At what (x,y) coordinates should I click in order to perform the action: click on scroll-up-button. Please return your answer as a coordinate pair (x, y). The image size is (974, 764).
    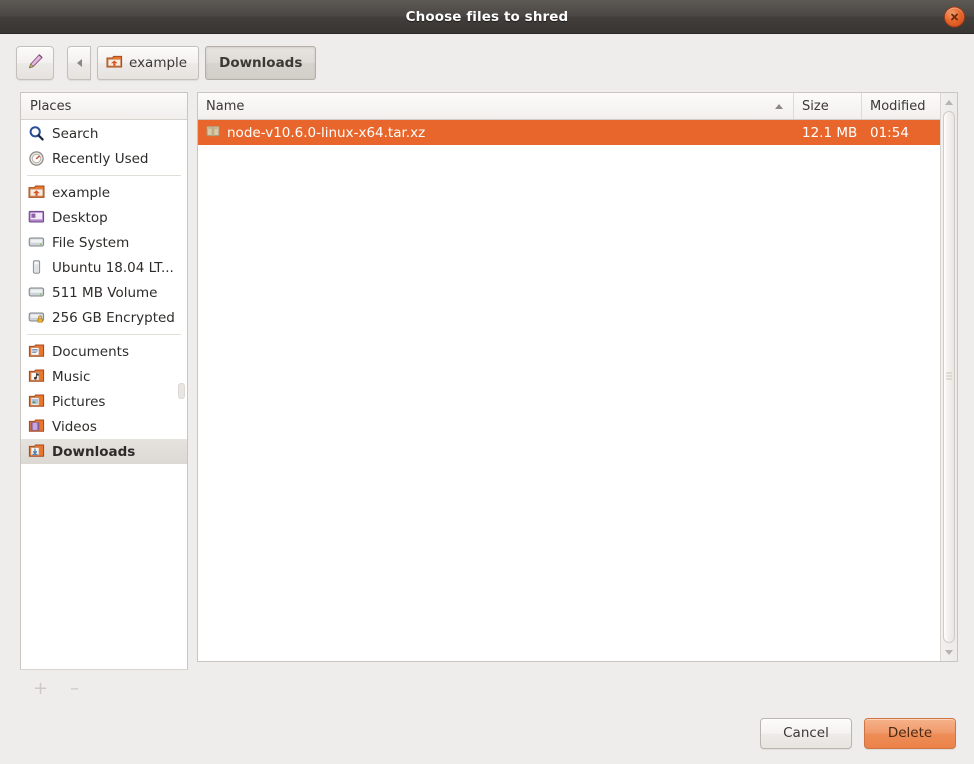
    Looking at the image, I should click on (949, 102).